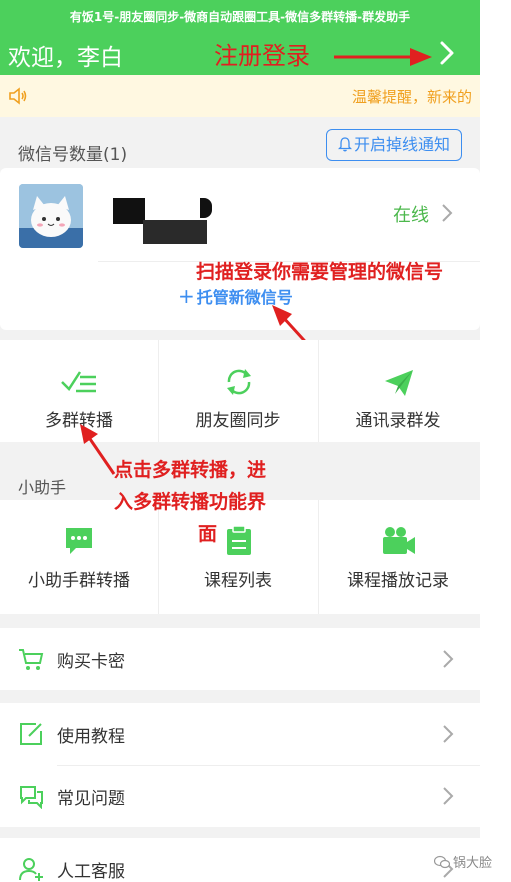  Describe the element at coordinates (31, 869) in the screenshot. I see `user-icon` at that location.